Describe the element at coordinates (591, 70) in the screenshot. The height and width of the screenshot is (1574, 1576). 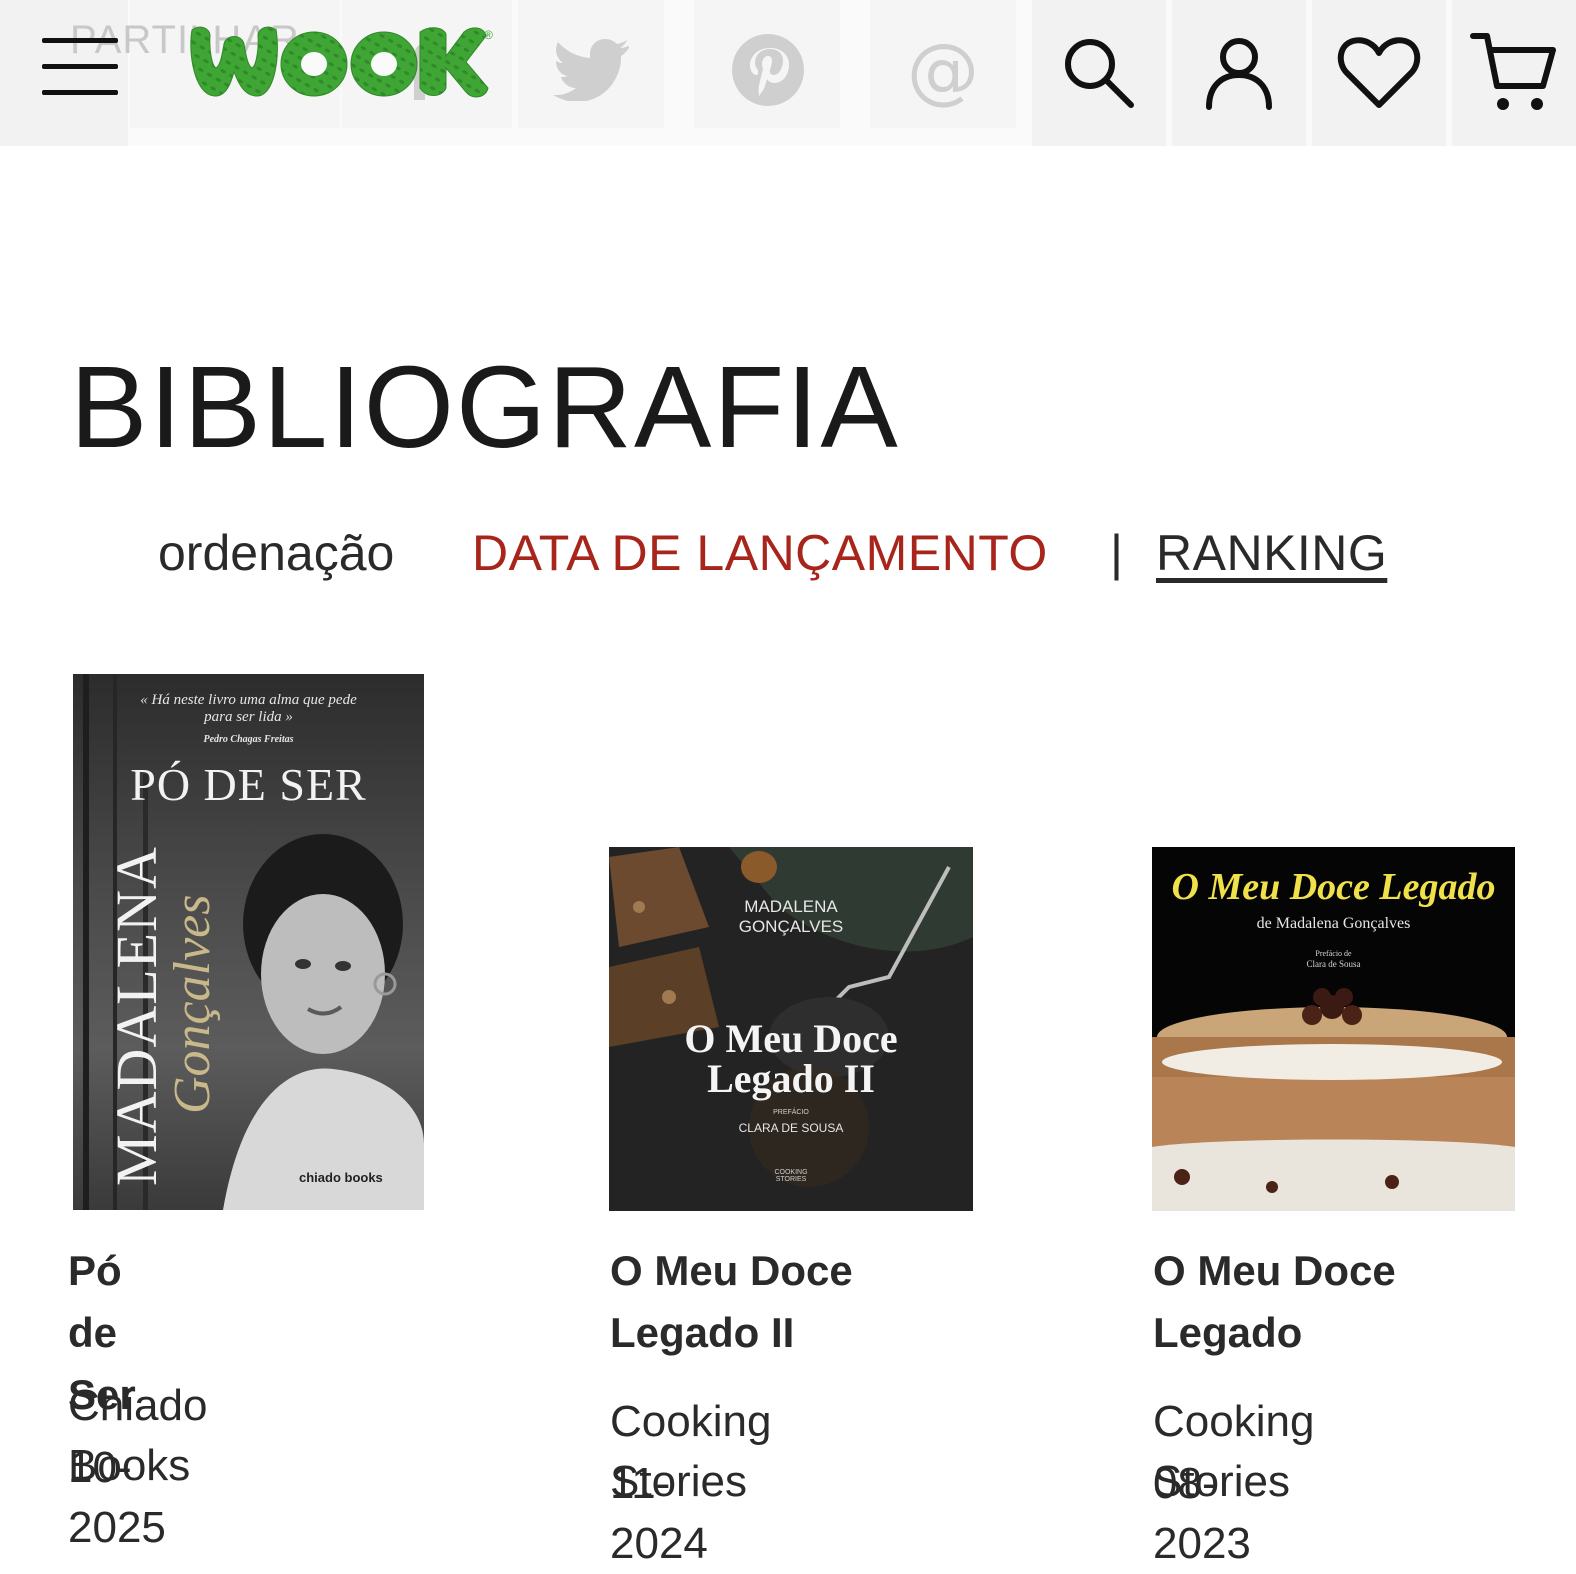
I see `twitter-icon` at that location.